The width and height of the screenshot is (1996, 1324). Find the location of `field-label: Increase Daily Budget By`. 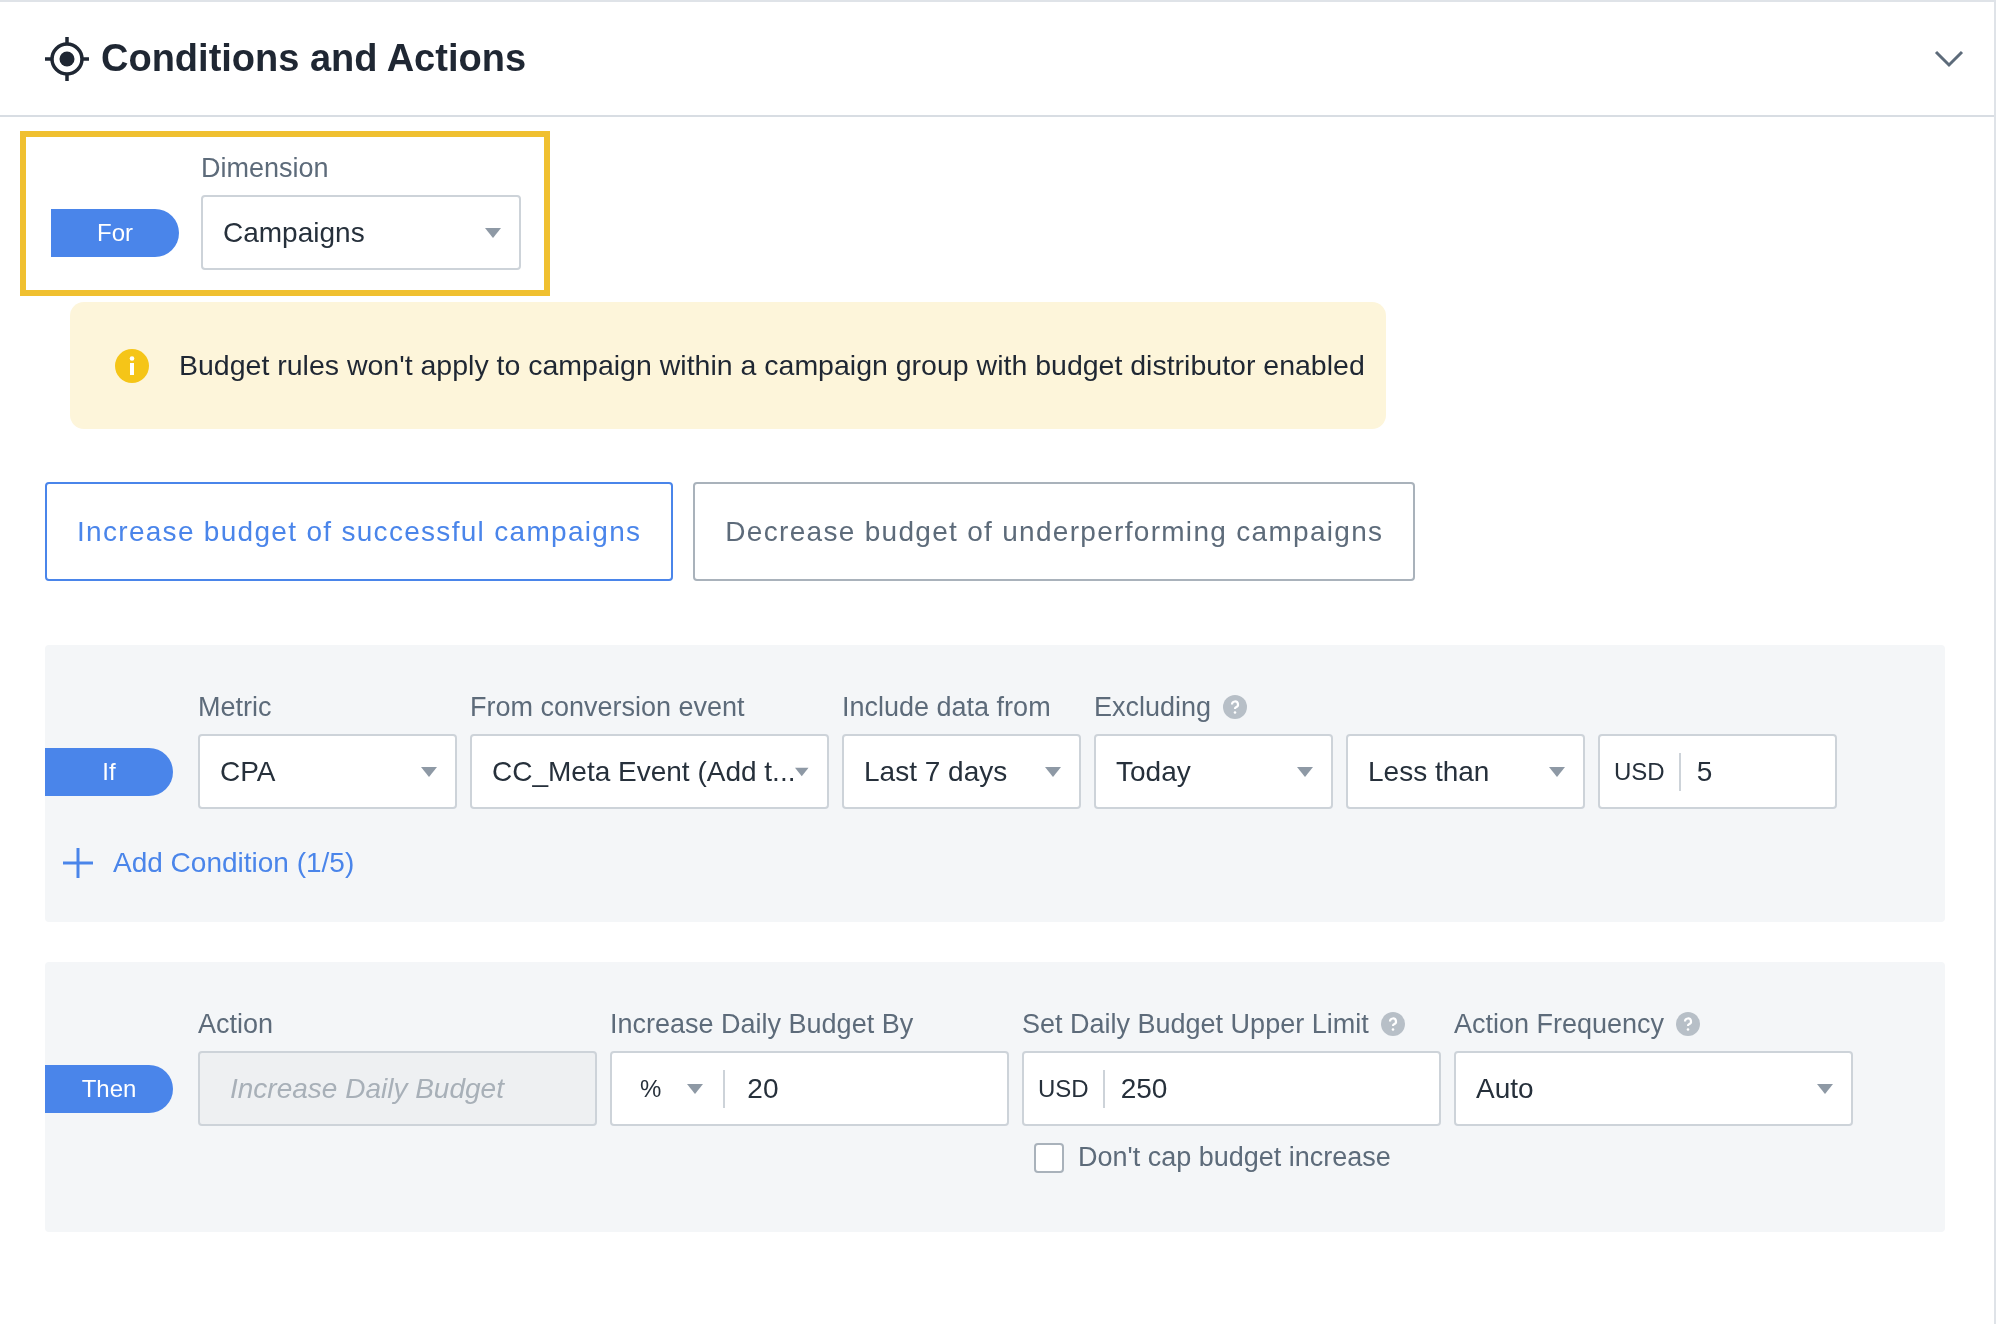

field-label: Increase Daily Budget By is located at coordinates (762, 1024).